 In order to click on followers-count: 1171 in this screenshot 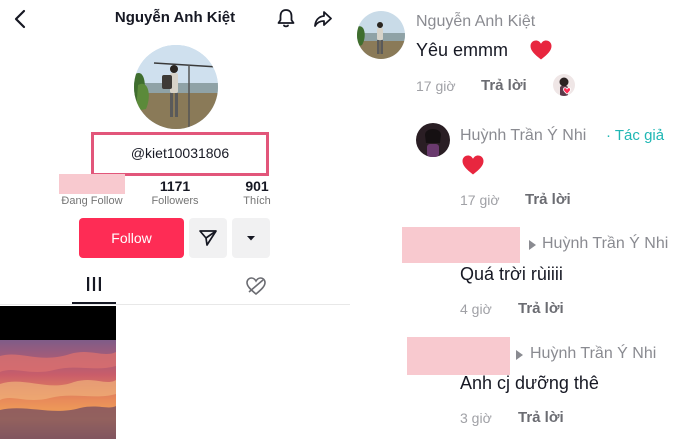, I will do `click(175, 186)`.